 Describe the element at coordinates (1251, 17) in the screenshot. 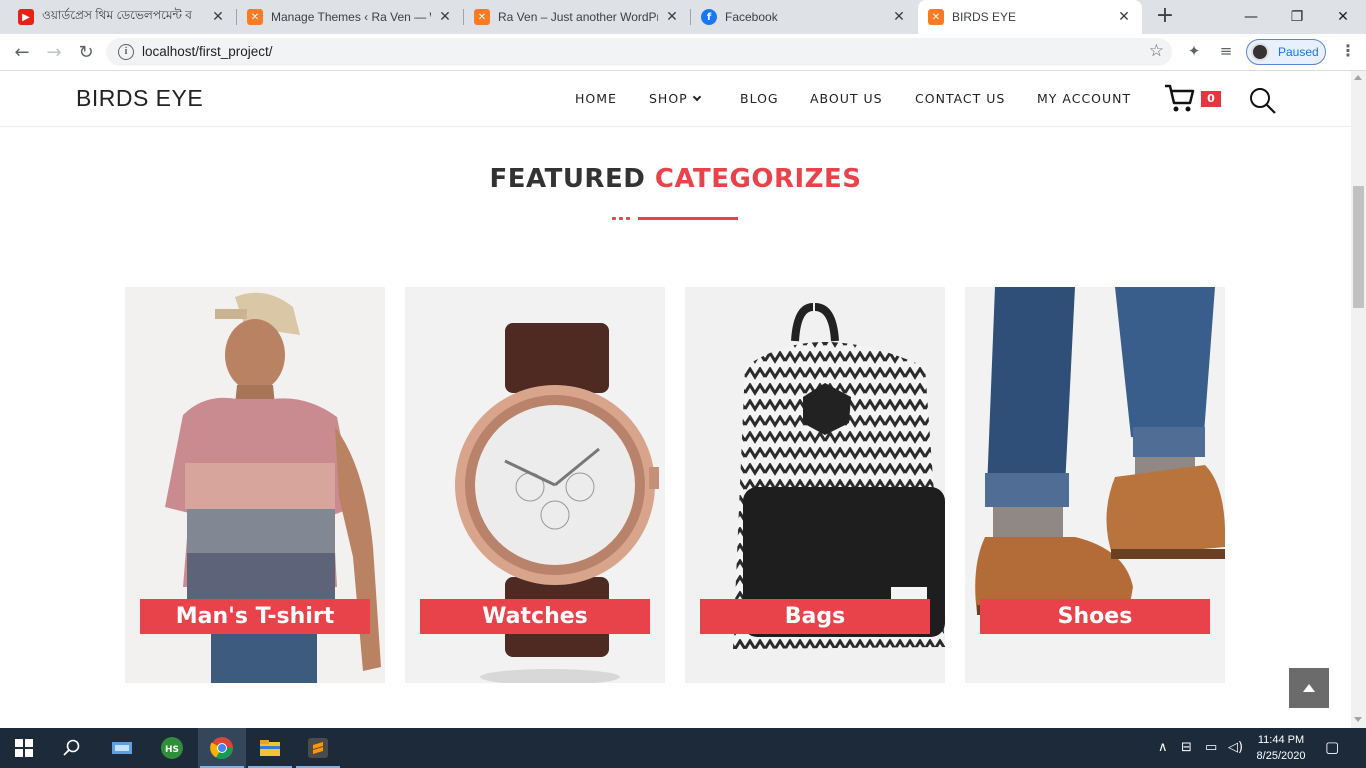

I see `minimize-icon: —` at that location.